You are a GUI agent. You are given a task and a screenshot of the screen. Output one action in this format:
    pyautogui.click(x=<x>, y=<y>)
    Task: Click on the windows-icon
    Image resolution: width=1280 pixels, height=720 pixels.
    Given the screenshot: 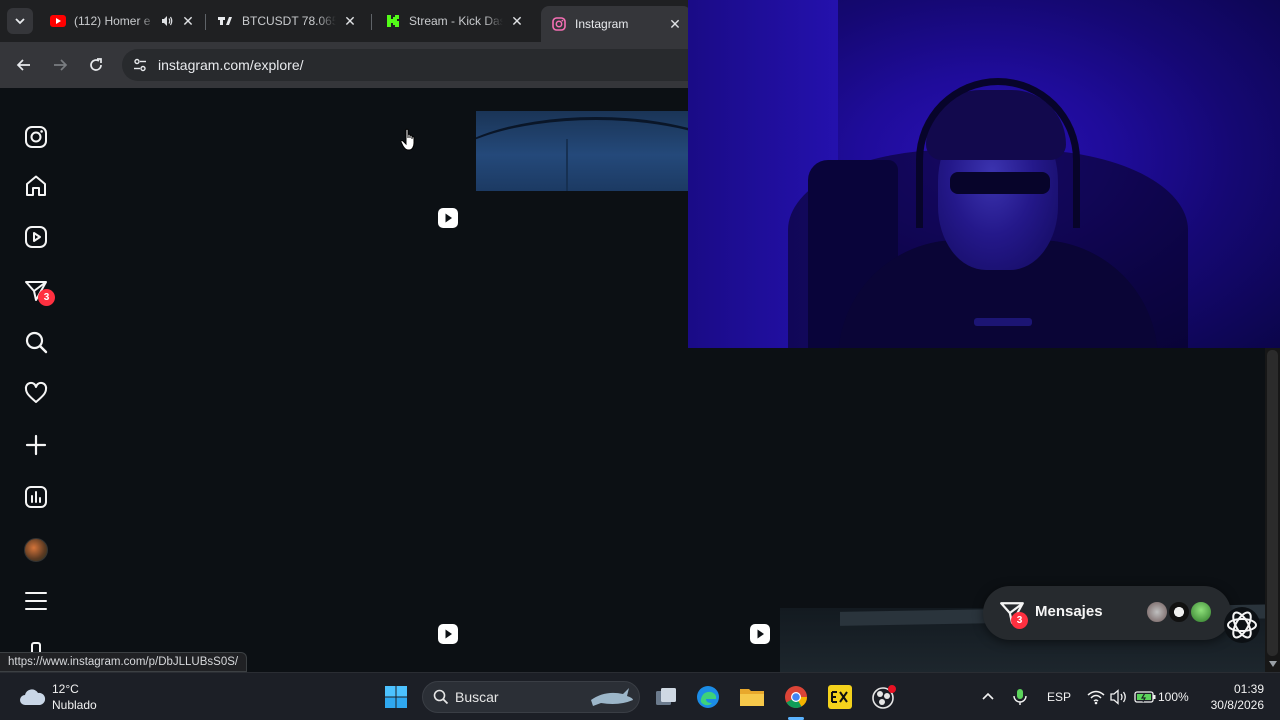 What is the action you would take?
    pyautogui.click(x=396, y=697)
    